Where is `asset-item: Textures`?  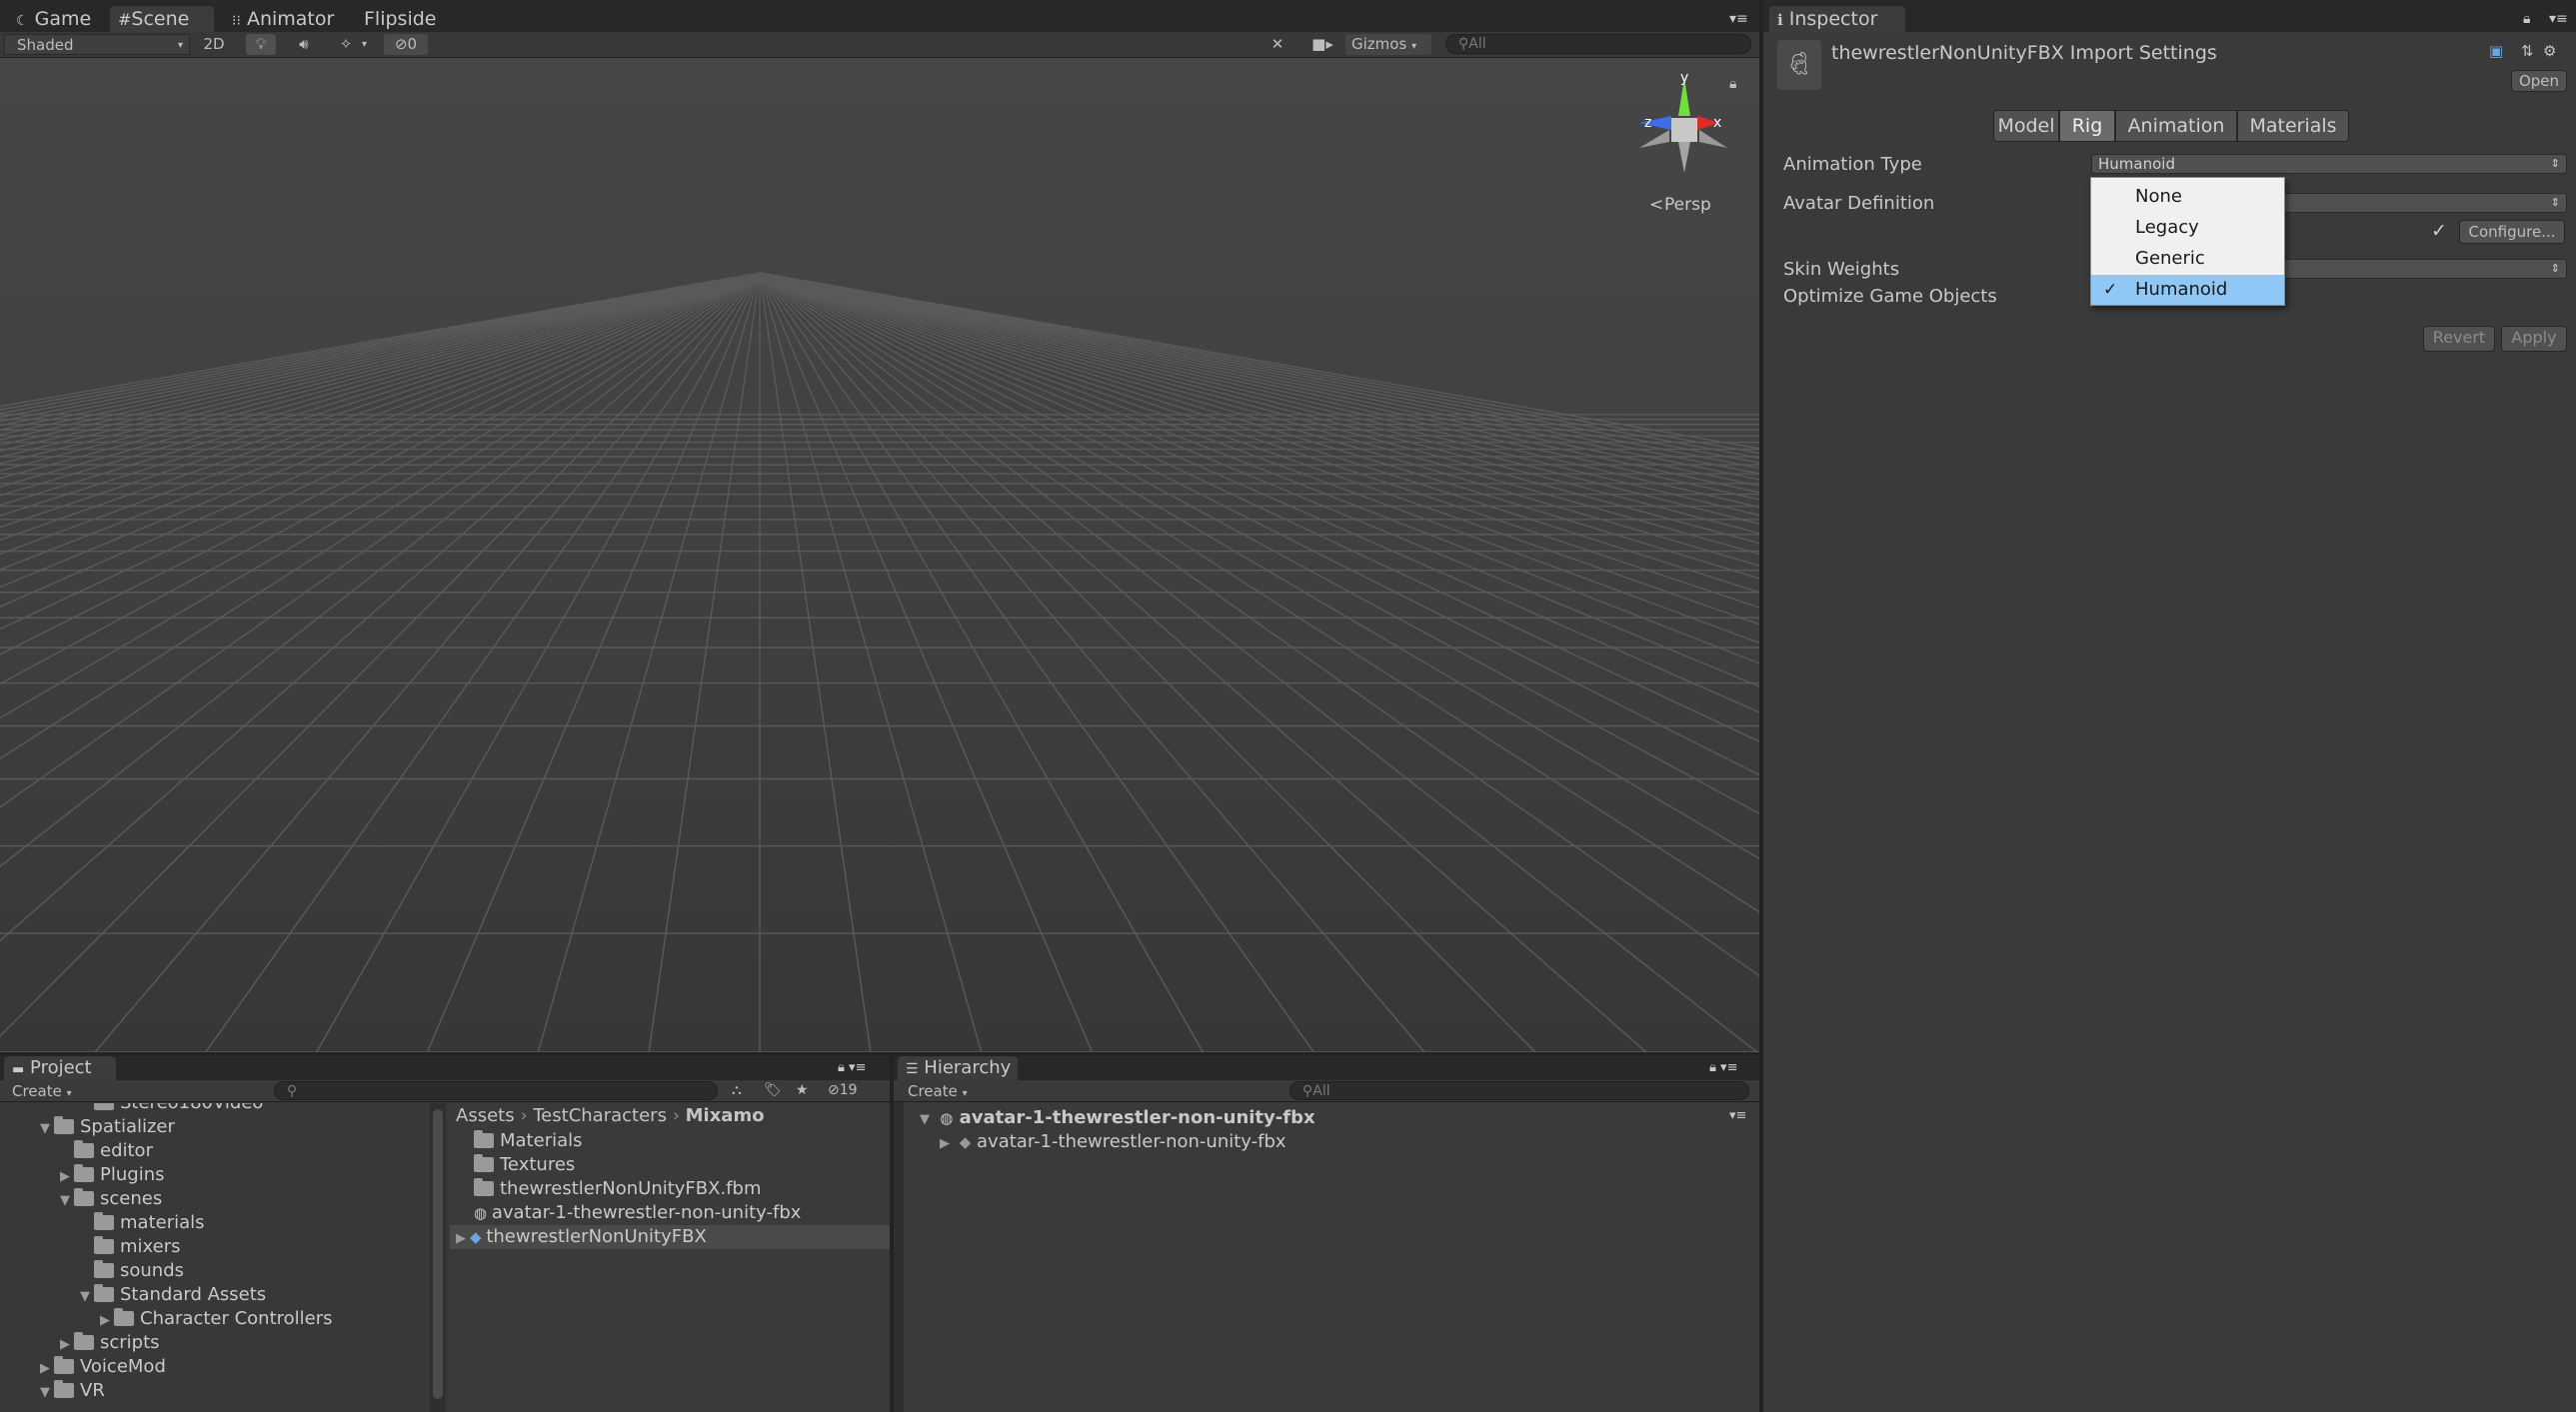
asset-item: Textures is located at coordinates (670, 1165).